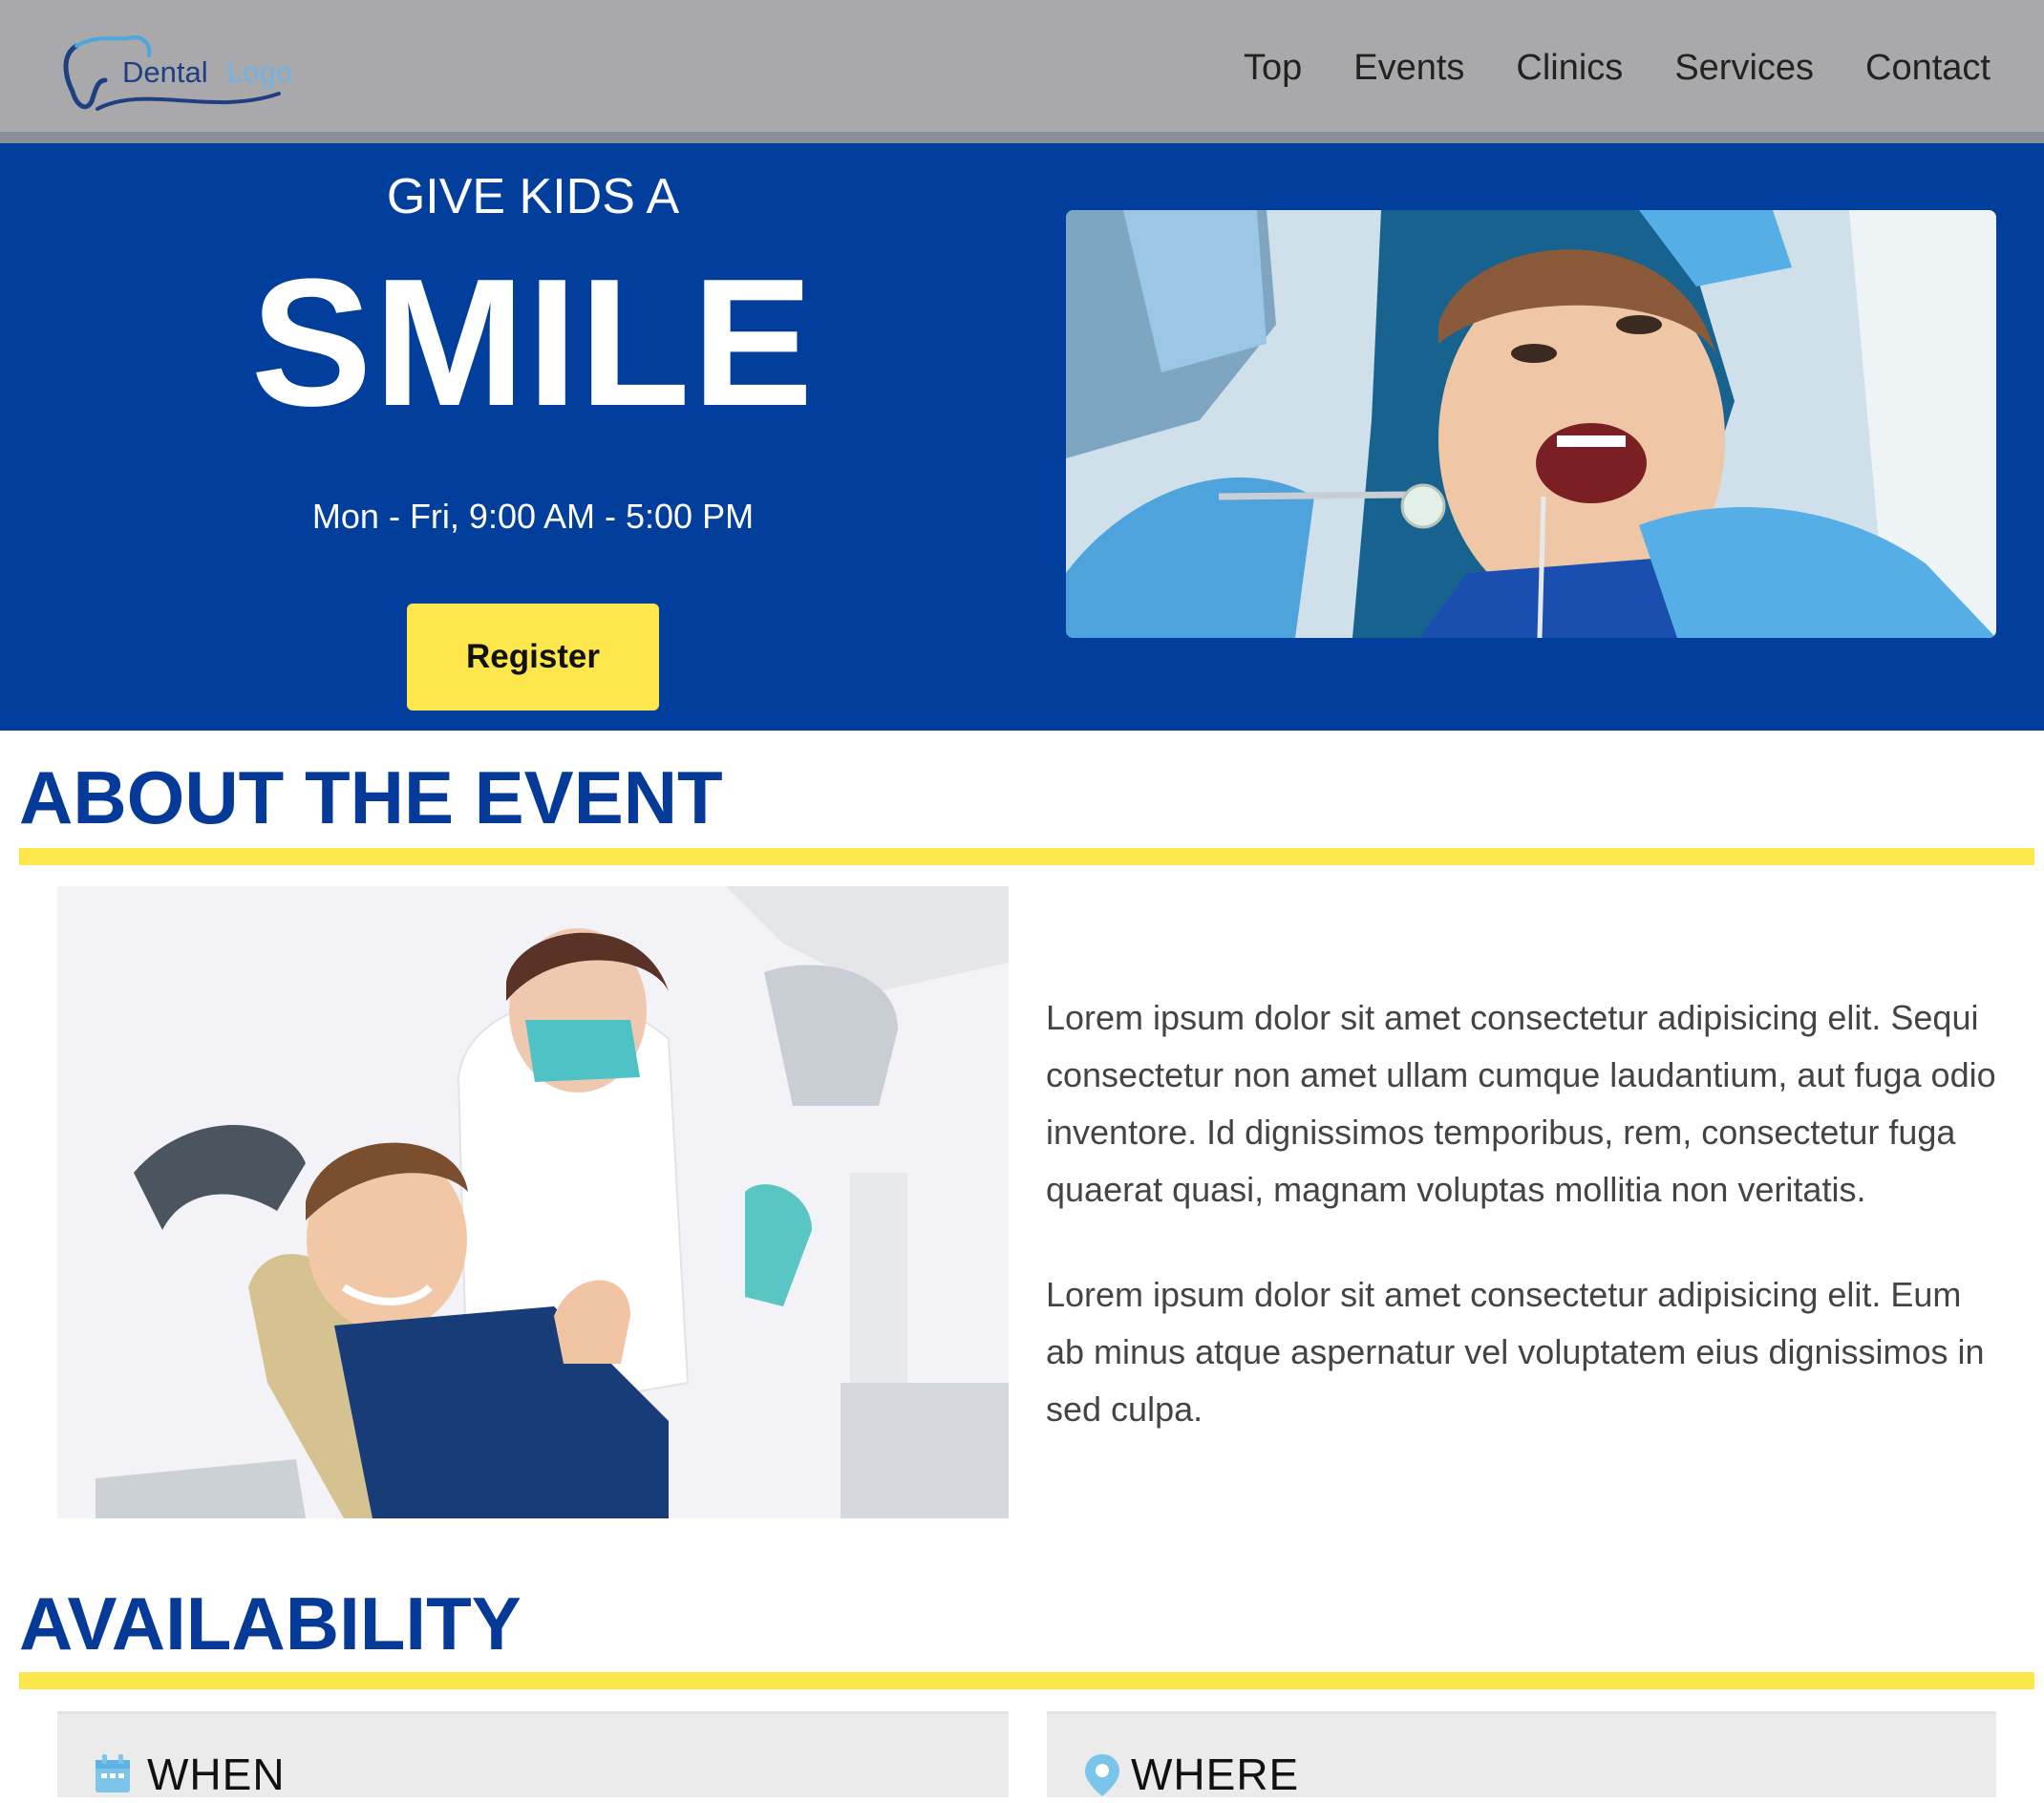 The image size is (2044, 1803). What do you see at coordinates (113, 1775) in the screenshot?
I see `calendar-icon` at bounding box center [113, 1775].